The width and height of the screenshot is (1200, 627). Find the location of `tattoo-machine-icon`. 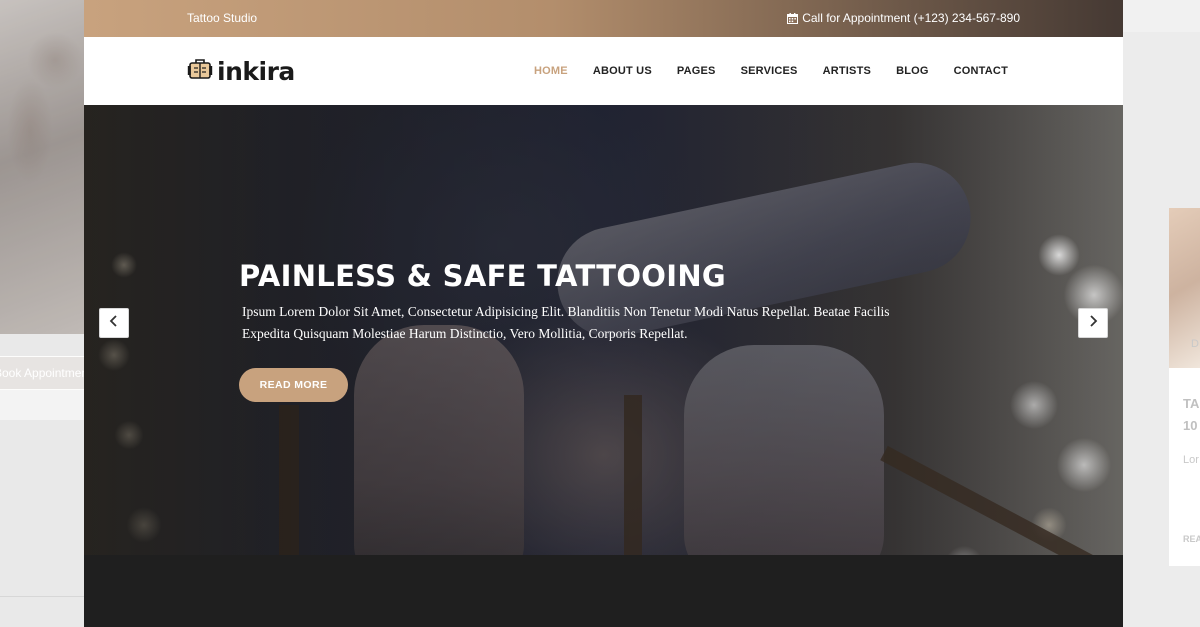

tattoo-machine-icon is located at coordinates (200, 71).